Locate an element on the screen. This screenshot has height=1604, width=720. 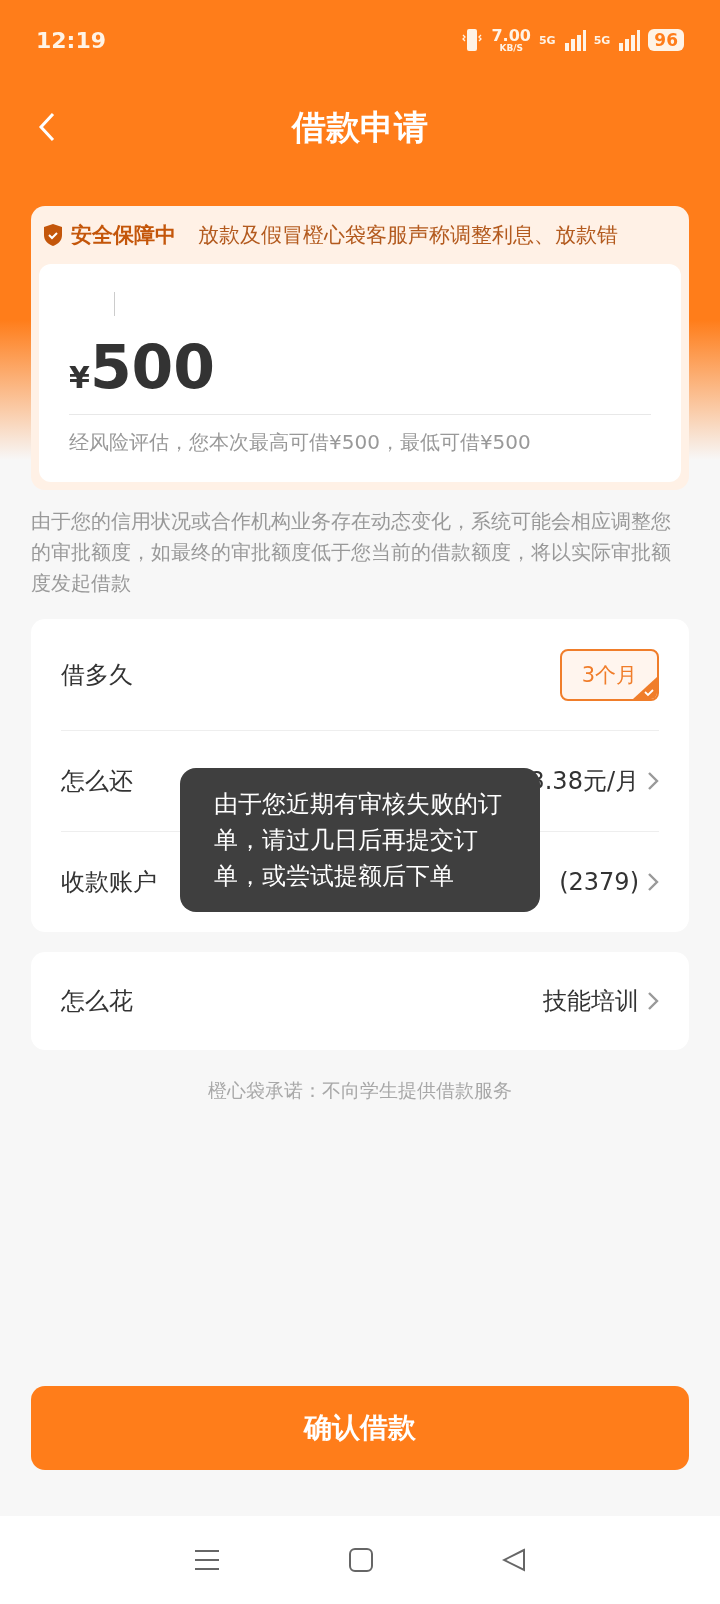
row-label: 借多久 is located at coordinates (97, 675).